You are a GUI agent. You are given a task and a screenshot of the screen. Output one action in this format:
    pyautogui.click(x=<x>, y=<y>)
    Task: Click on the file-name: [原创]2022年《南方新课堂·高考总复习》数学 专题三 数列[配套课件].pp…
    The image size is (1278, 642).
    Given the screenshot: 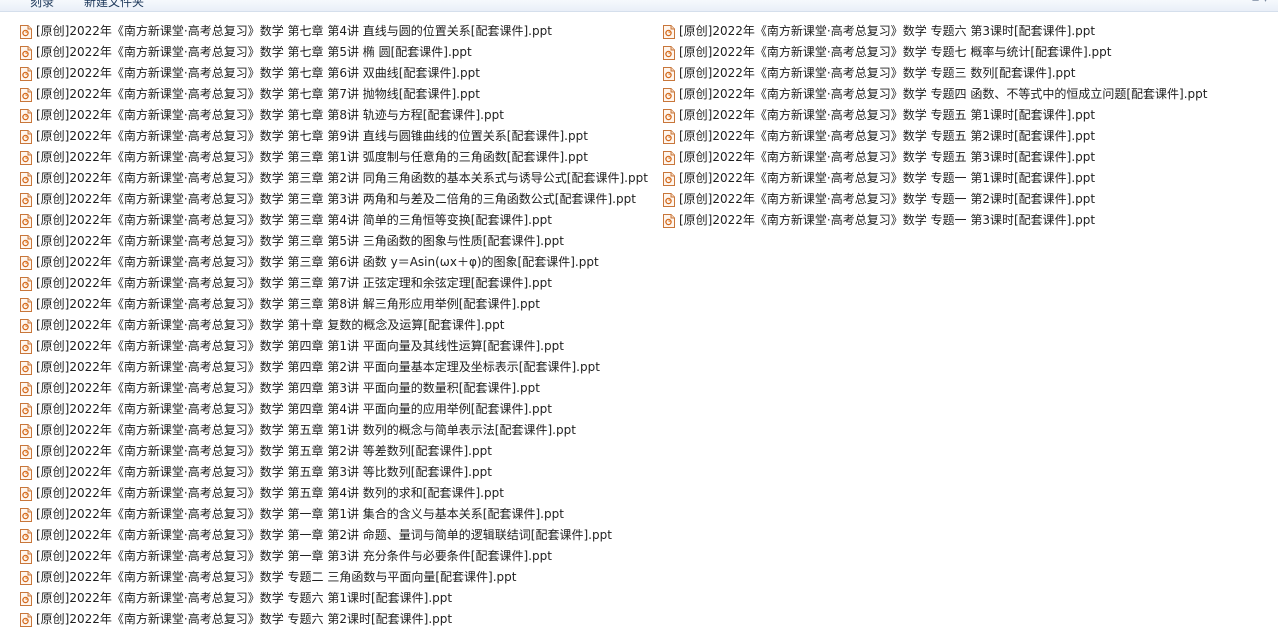 What is the action you would take?
    pyautogui.click(x=877, y=73)
    